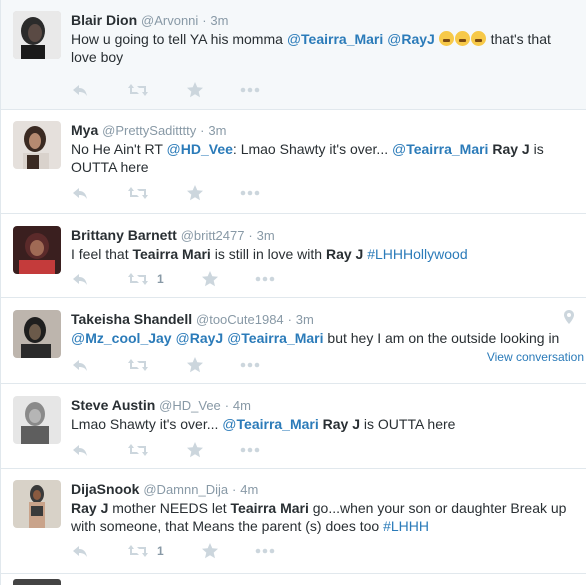 The image size is (586, 585). What do you see at coordinates (324, 319) in the screenshot?
I see `tweet-header: Takeisha Shandell @tooCute1984 · 3m` at bounding box center [324, 319].